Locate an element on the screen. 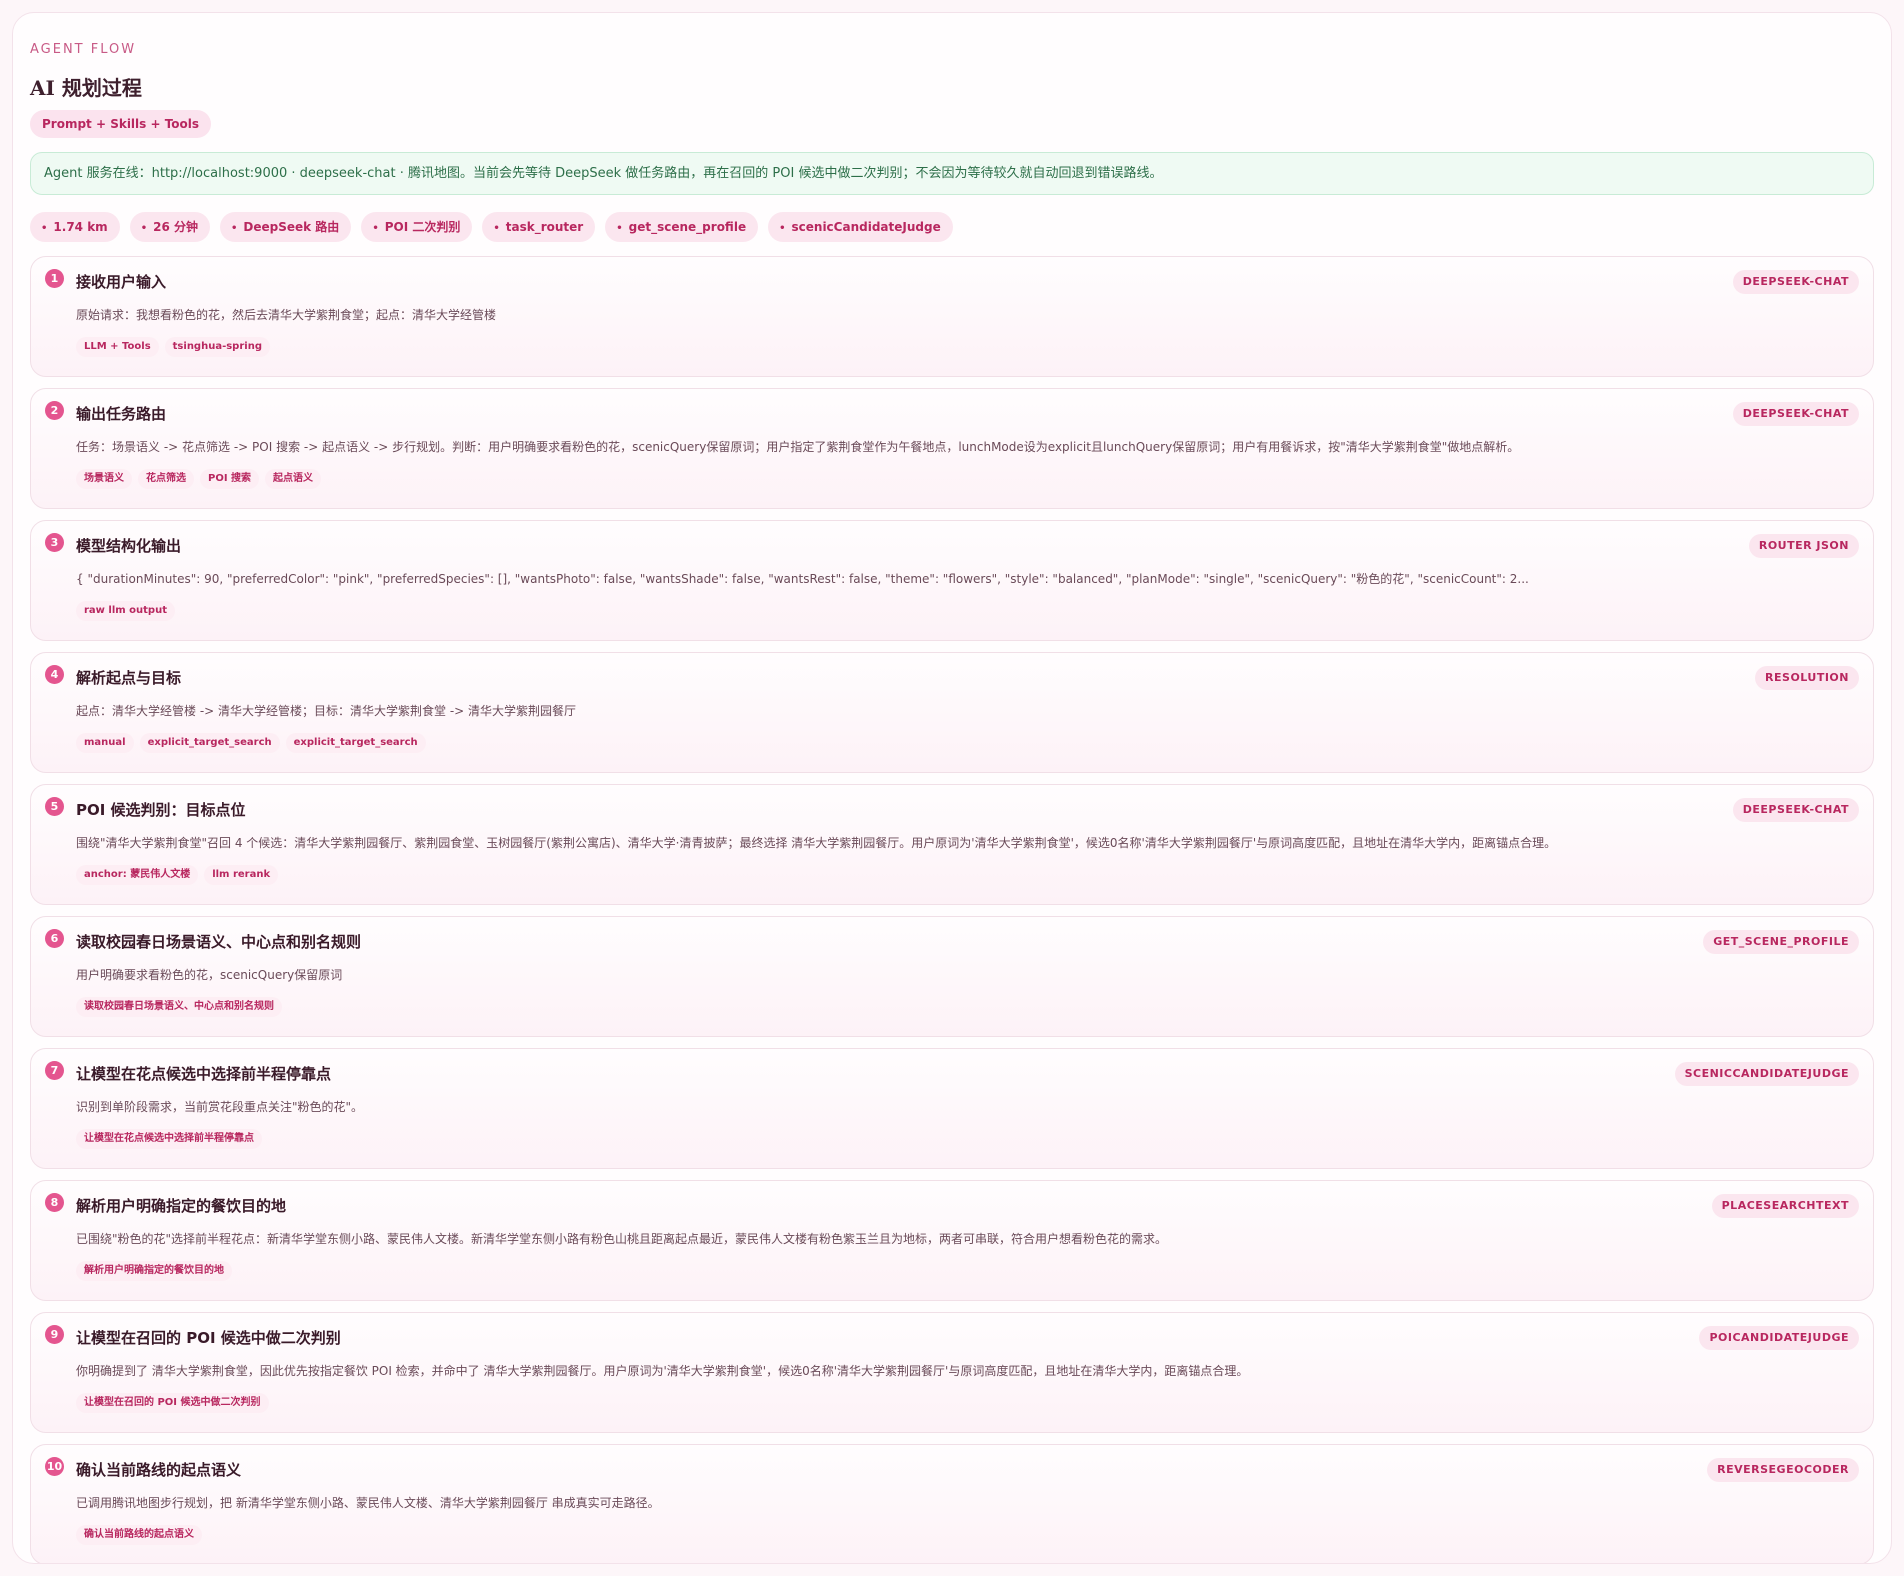  step-mini-tag: POI 搜索 is located at coordinates (230, 479).